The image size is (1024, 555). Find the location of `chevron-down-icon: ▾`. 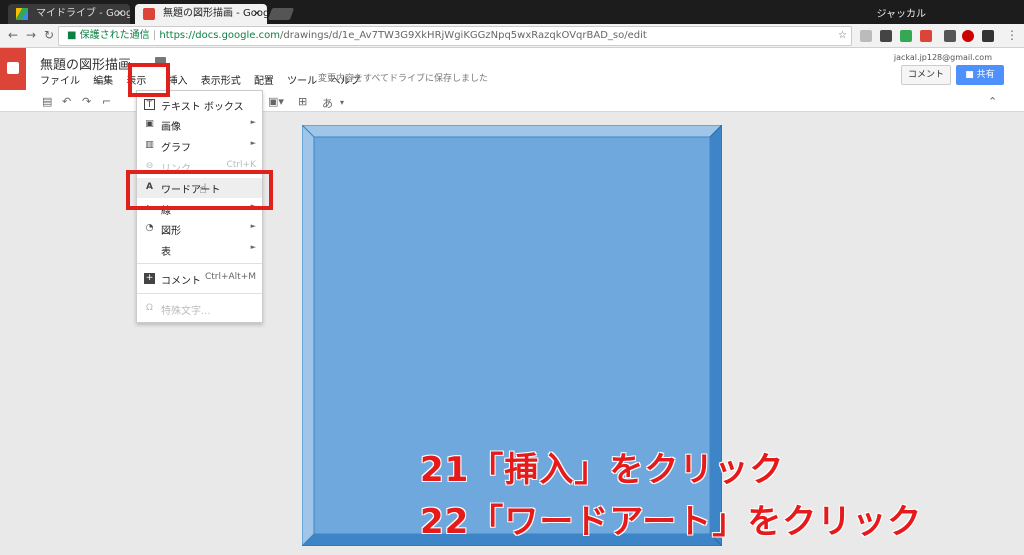

chevron-down-icon: ▾ is located at coordinates (342, 102).